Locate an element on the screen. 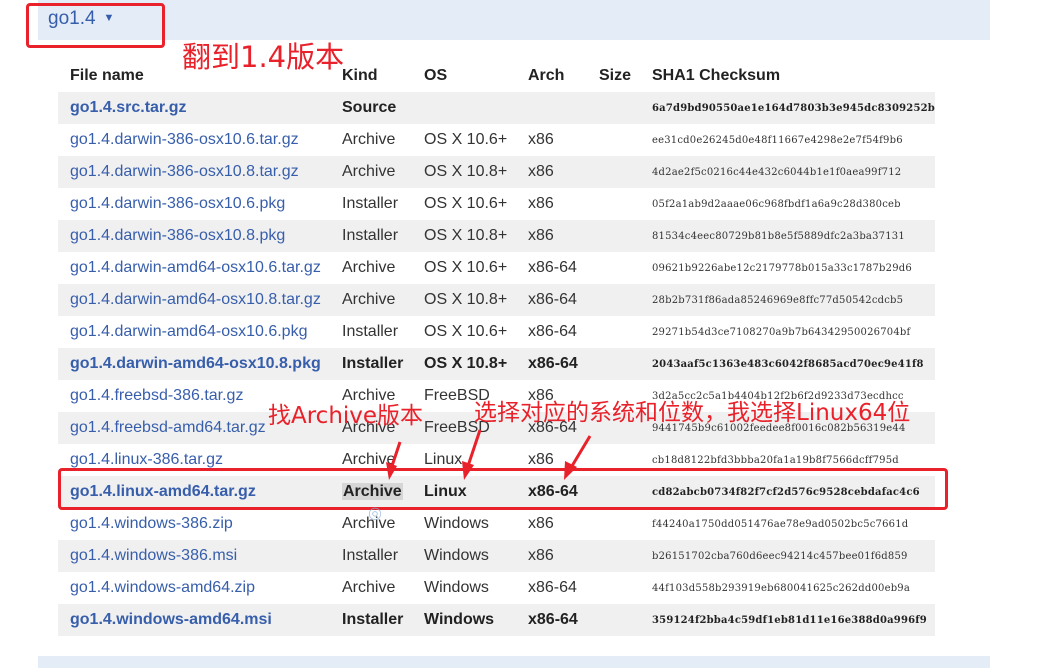 The height and width of the screenshot is (668, 1043). arrowhead-arch is located at coordinates (570, 470).